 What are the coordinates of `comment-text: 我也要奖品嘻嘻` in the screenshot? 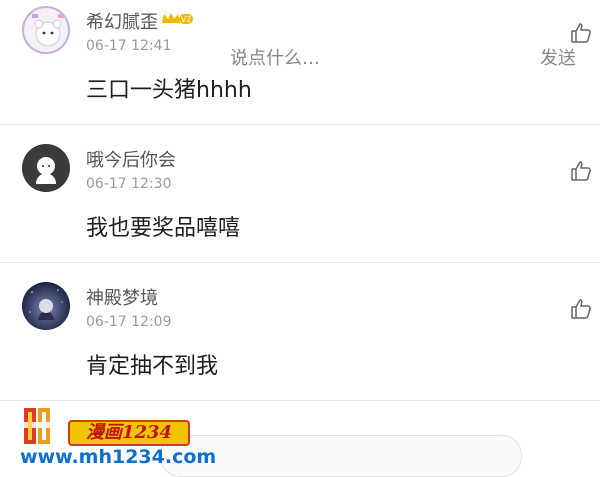 It's located at (163, 228).